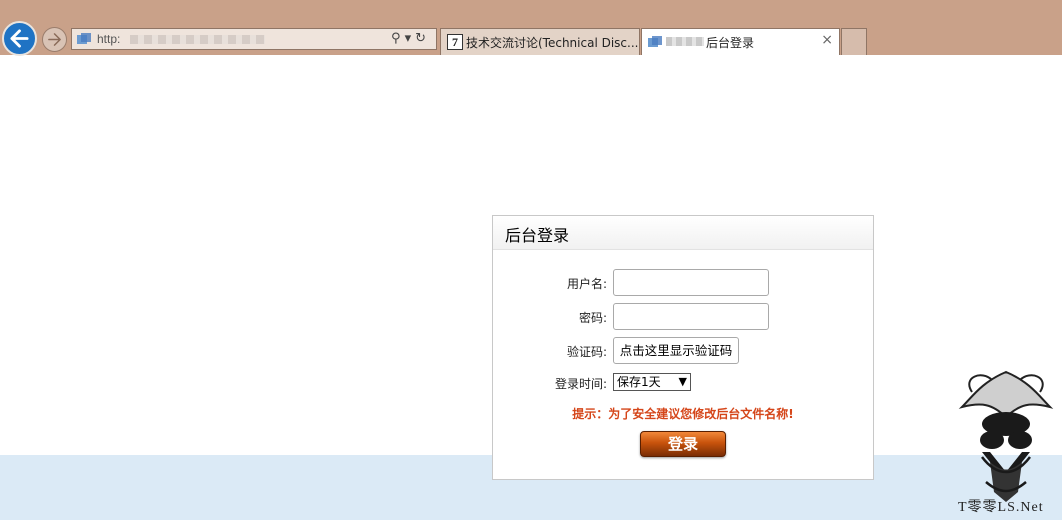  I want to click on forward-button, so click(54, 39).